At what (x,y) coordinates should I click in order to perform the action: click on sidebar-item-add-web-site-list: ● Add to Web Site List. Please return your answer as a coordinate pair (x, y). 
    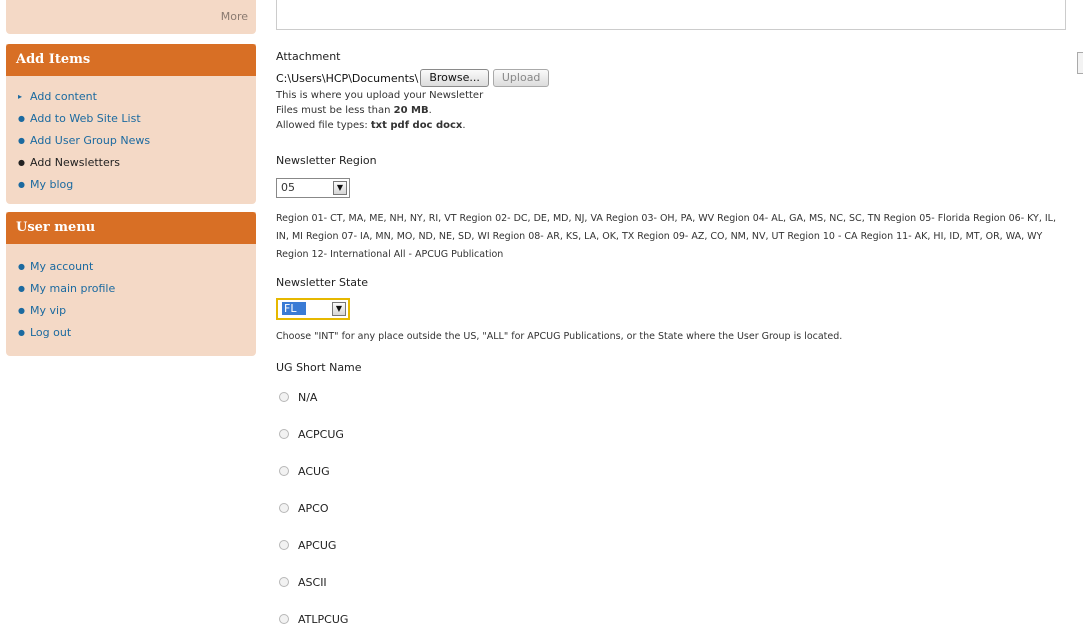
    Looking at the image, I should click on (131, 119).